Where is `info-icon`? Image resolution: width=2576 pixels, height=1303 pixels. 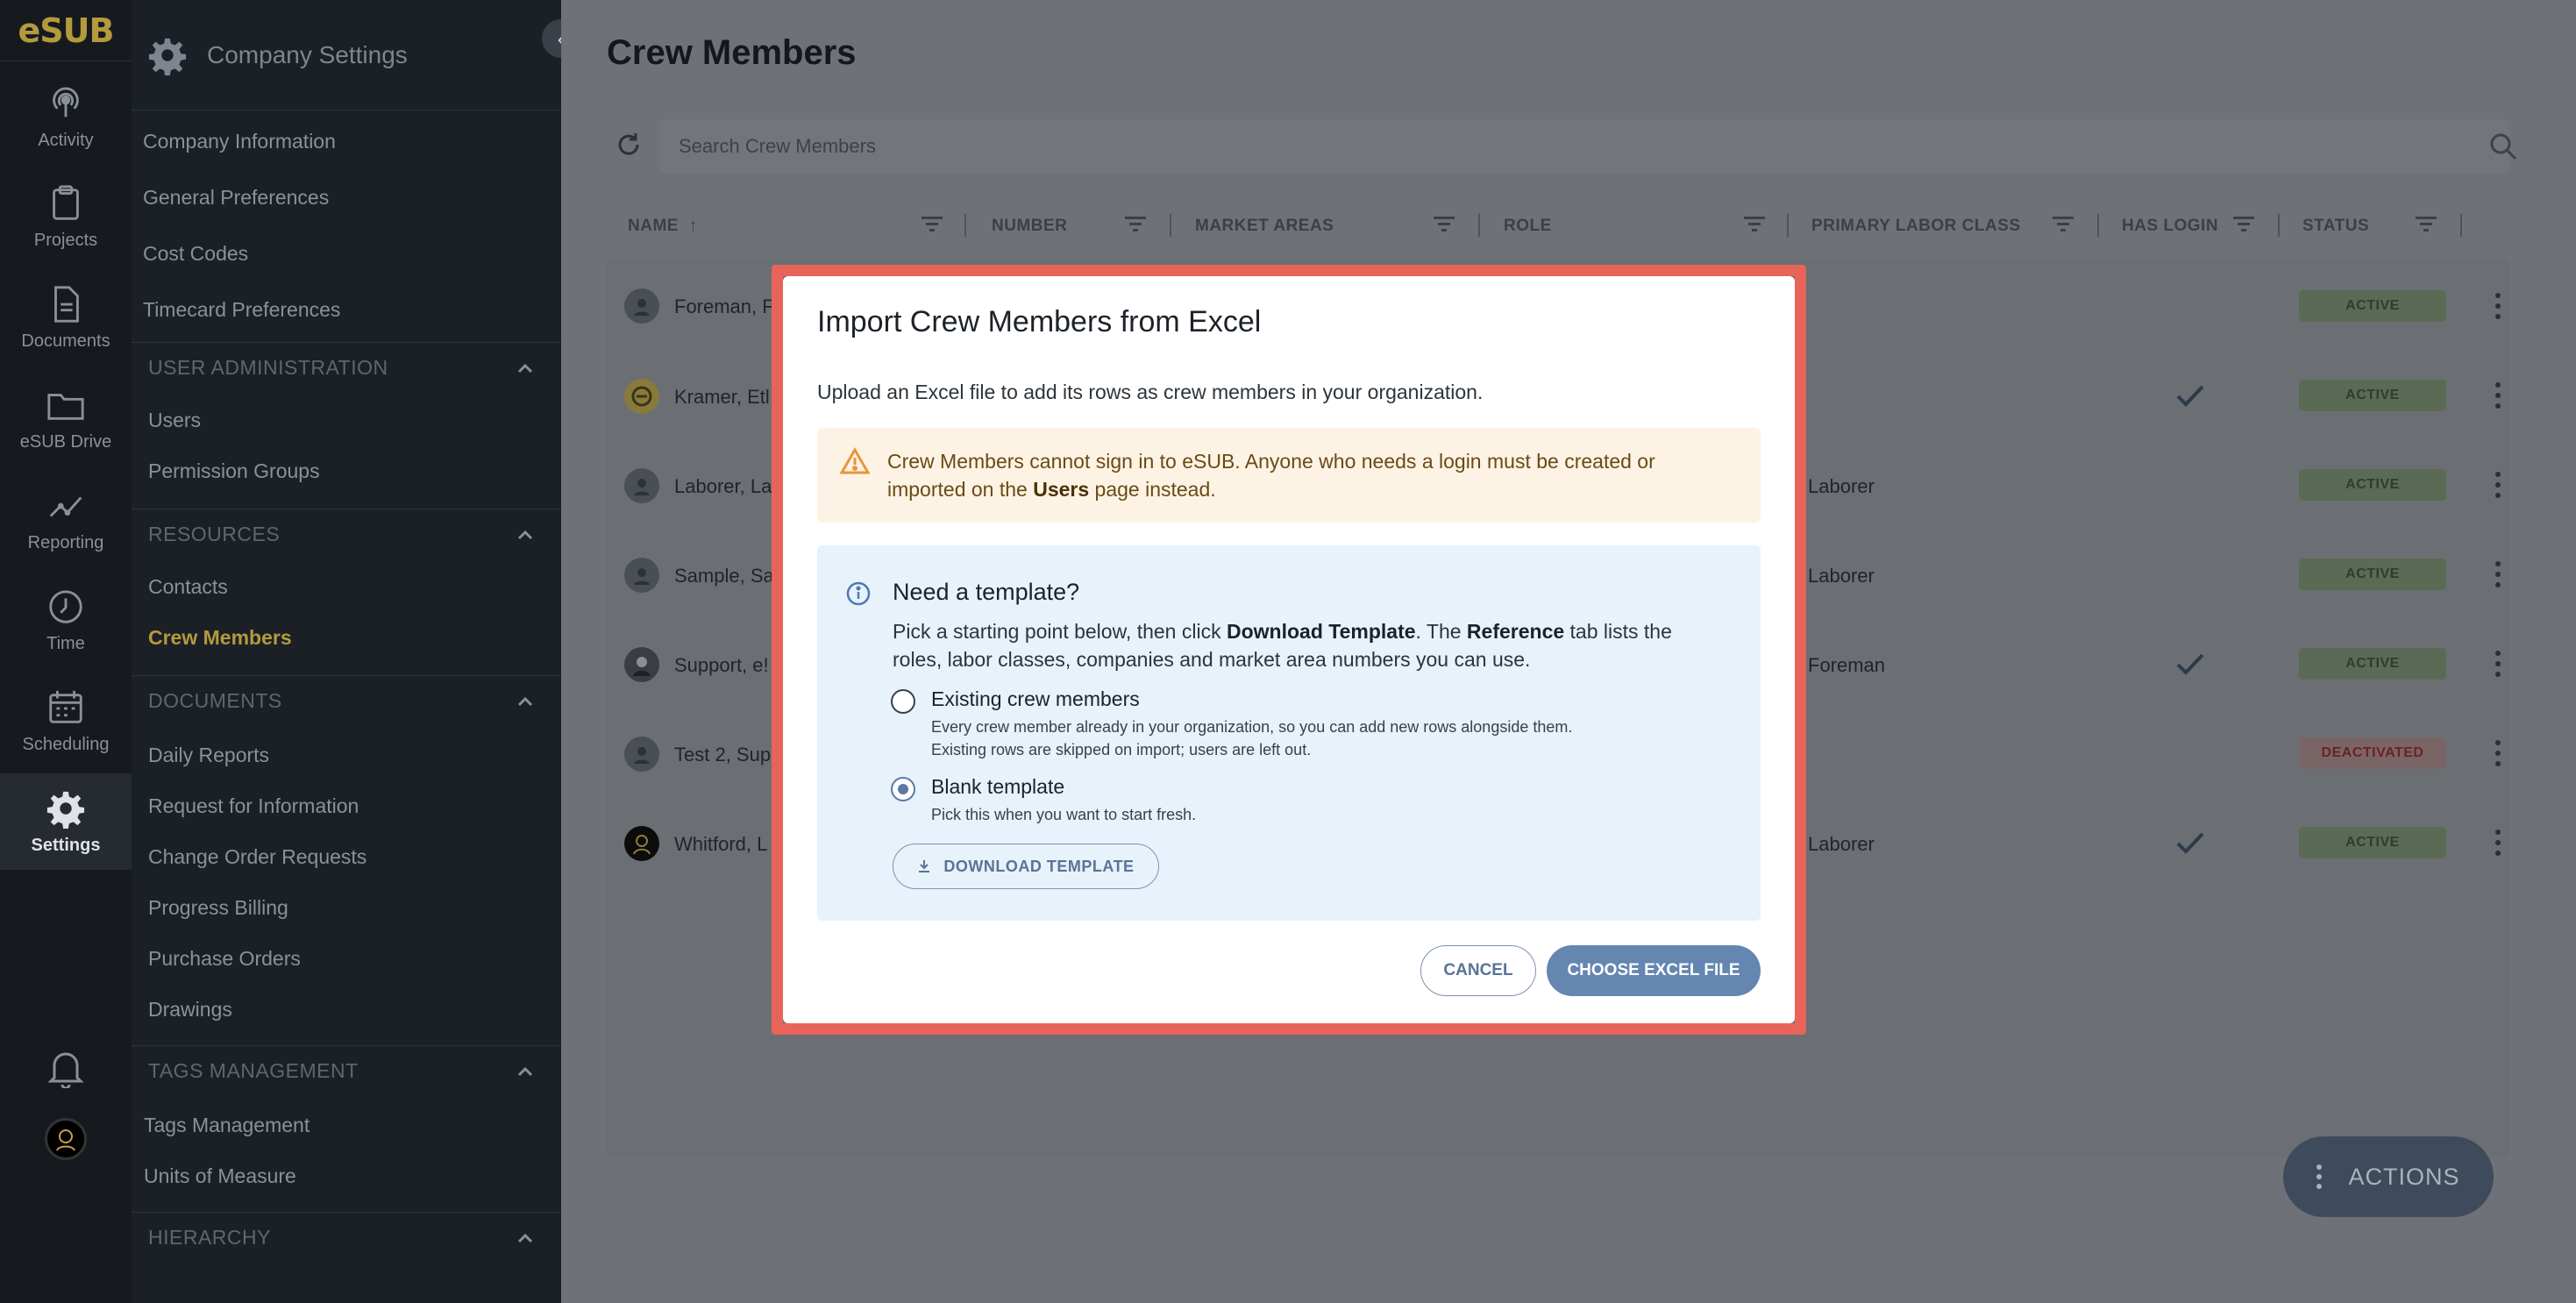
info-icon is located at coordinates (858, 594).